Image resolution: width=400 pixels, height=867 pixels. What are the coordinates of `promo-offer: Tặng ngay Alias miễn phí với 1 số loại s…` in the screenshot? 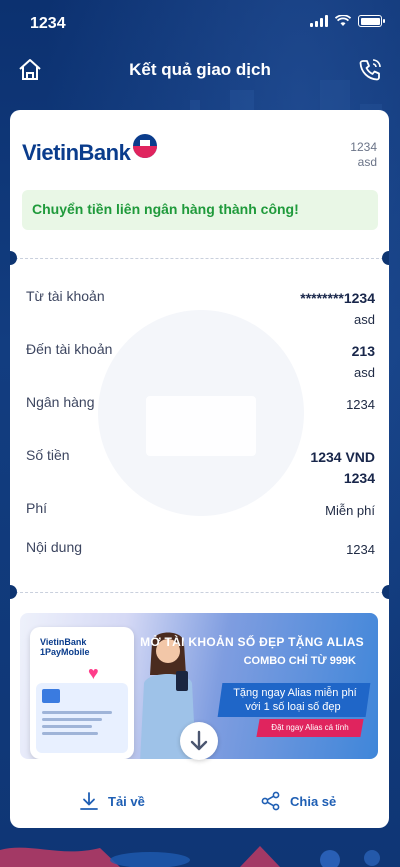 It's located at (294, 700).